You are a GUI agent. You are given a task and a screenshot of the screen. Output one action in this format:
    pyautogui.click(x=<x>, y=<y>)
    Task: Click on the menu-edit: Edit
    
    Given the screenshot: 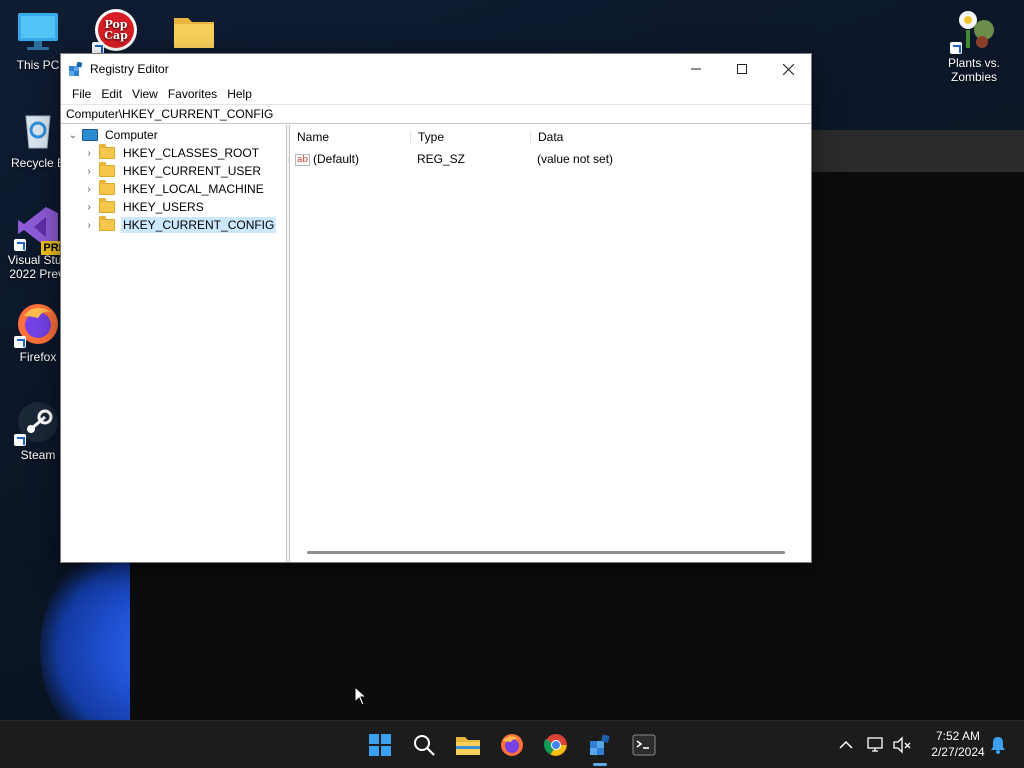 What is the action you would take?
    pyautogui.click(x=111, y=94)
    